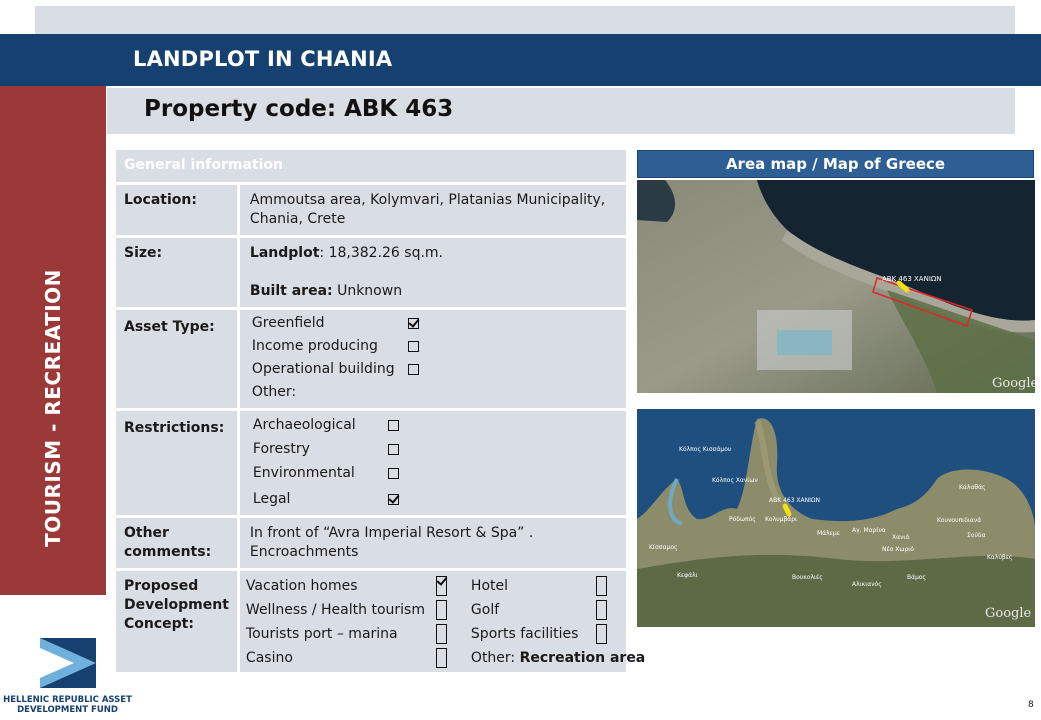 The height and width of the screenshot is (720, 1041). Describe the element at coordinates (393, 449) in the screenshot. I see `forestry-checkbox` at that location.